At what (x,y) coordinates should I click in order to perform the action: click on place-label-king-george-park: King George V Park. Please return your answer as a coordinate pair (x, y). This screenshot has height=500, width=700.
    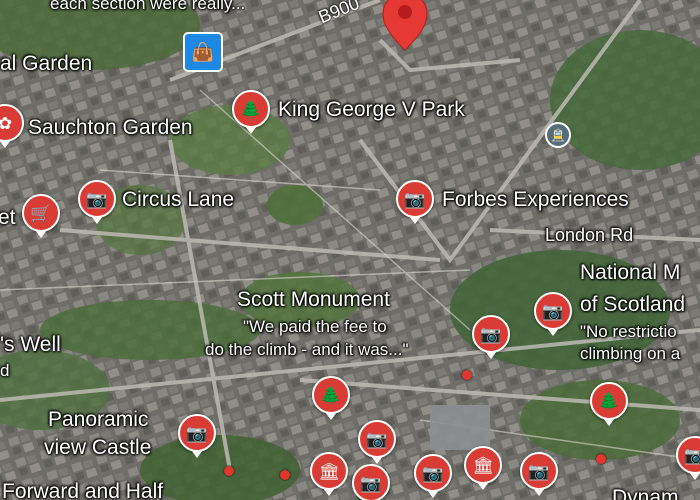
    Looking at the image, I should click on (371, 110).